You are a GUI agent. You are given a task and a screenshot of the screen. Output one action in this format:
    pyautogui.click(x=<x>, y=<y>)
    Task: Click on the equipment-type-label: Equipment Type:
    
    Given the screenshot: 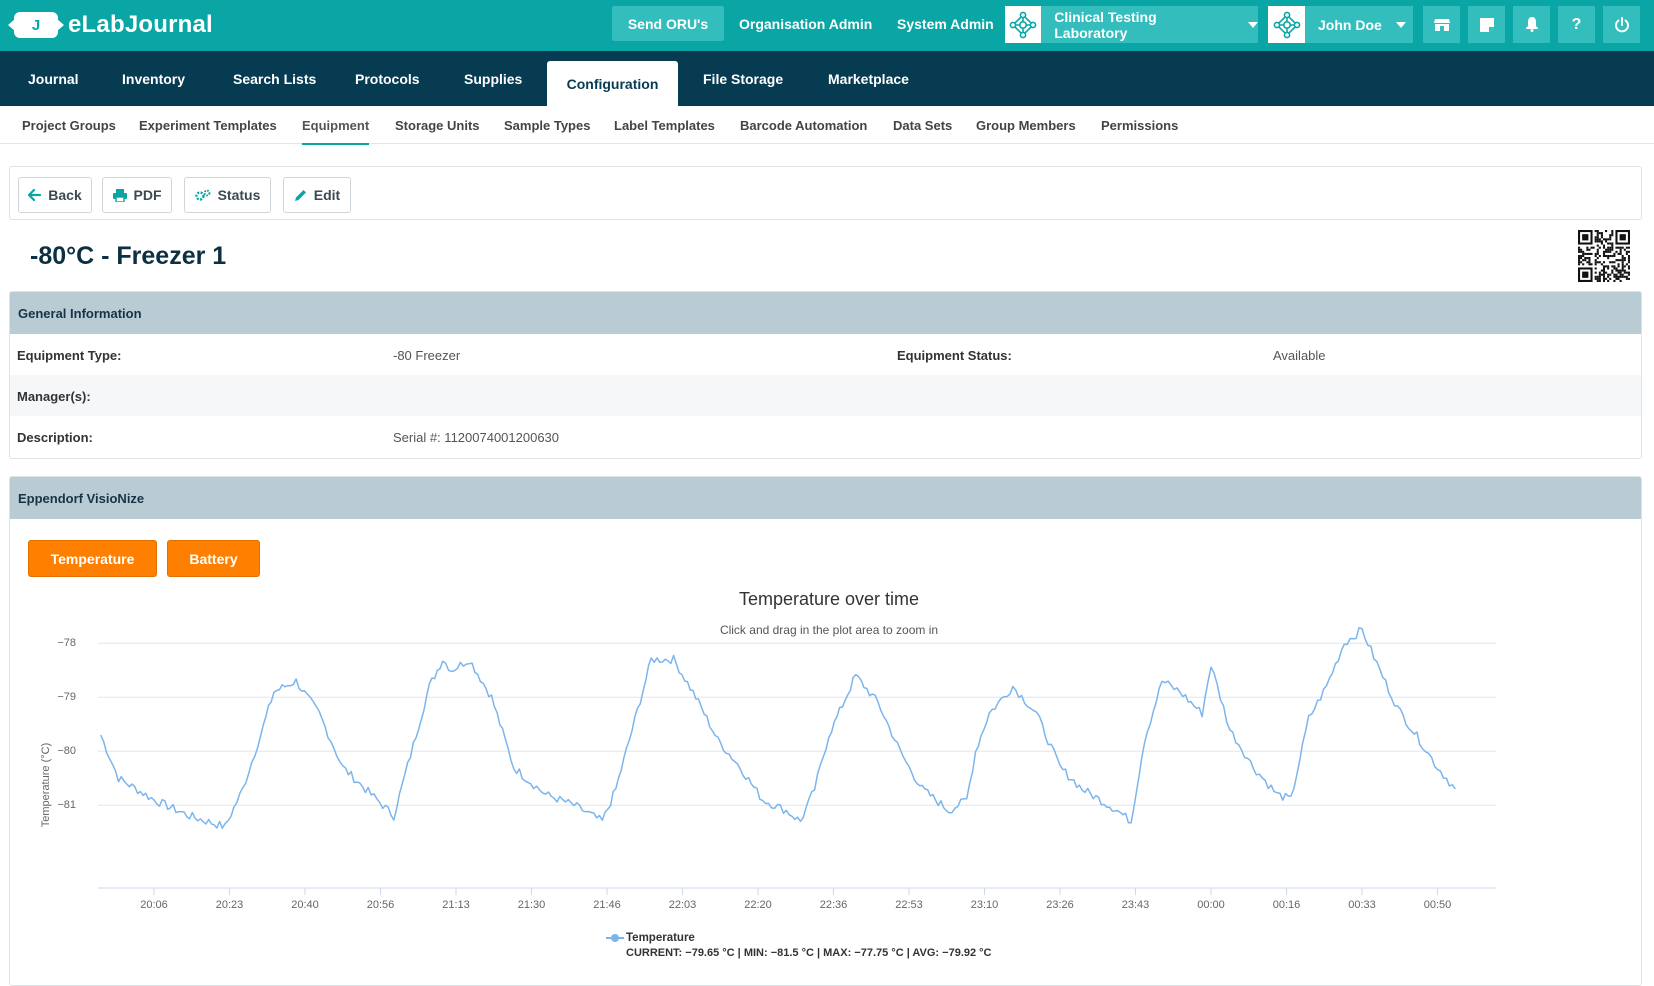 What is the action you would take?
    pyautogui.click(x=69, y=355)
    